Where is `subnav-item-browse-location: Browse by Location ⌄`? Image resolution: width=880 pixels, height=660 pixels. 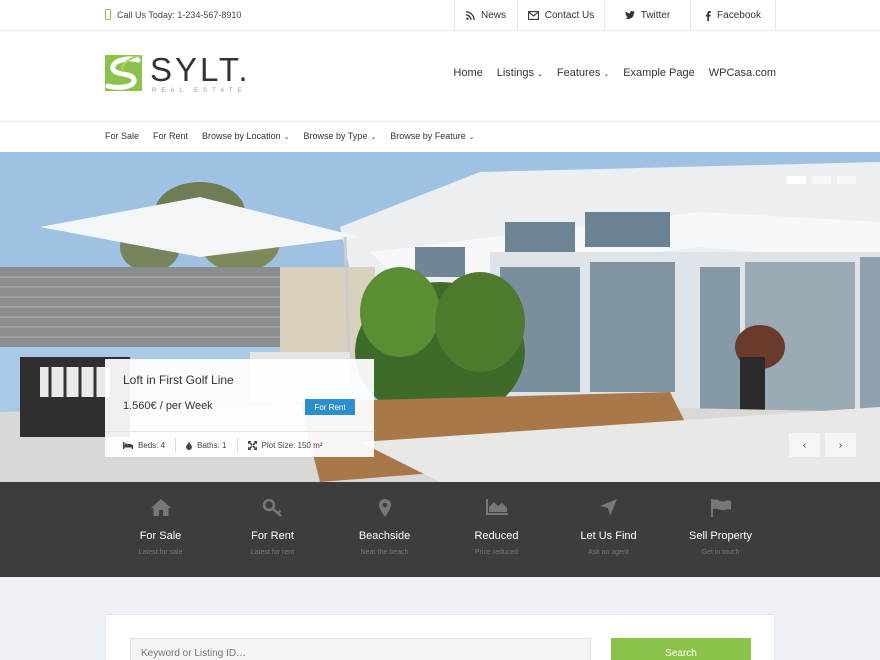 subnav-item-browse-location: Browse by Location ⌄ is located at coordinates (245, 136).